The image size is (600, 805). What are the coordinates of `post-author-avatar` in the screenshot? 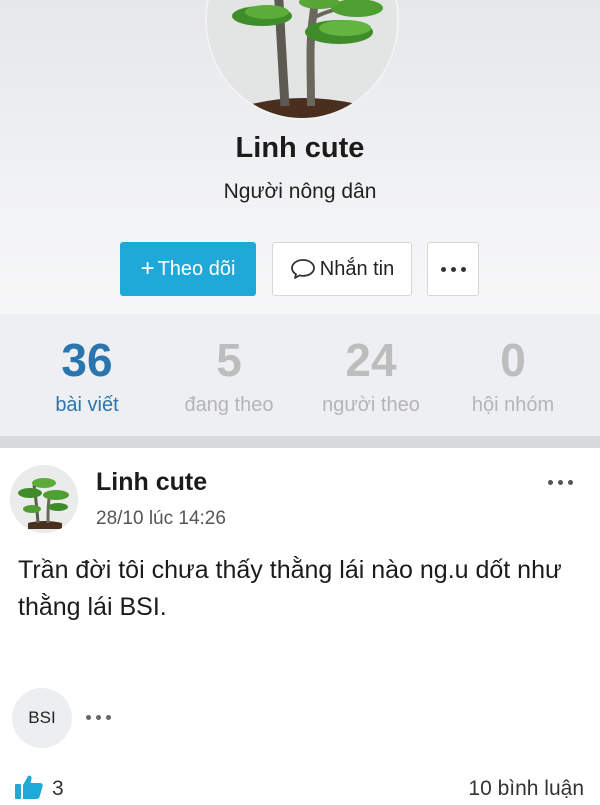 It's located at (44, 499).